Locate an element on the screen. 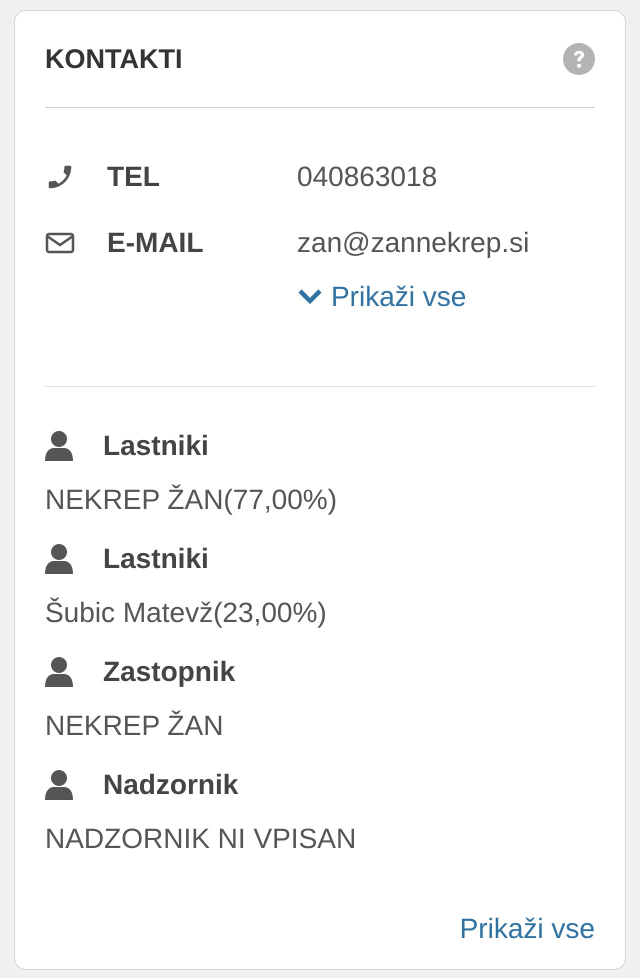 The image size is (640, 978). envelope-icon is located at coordinates (60, 243).